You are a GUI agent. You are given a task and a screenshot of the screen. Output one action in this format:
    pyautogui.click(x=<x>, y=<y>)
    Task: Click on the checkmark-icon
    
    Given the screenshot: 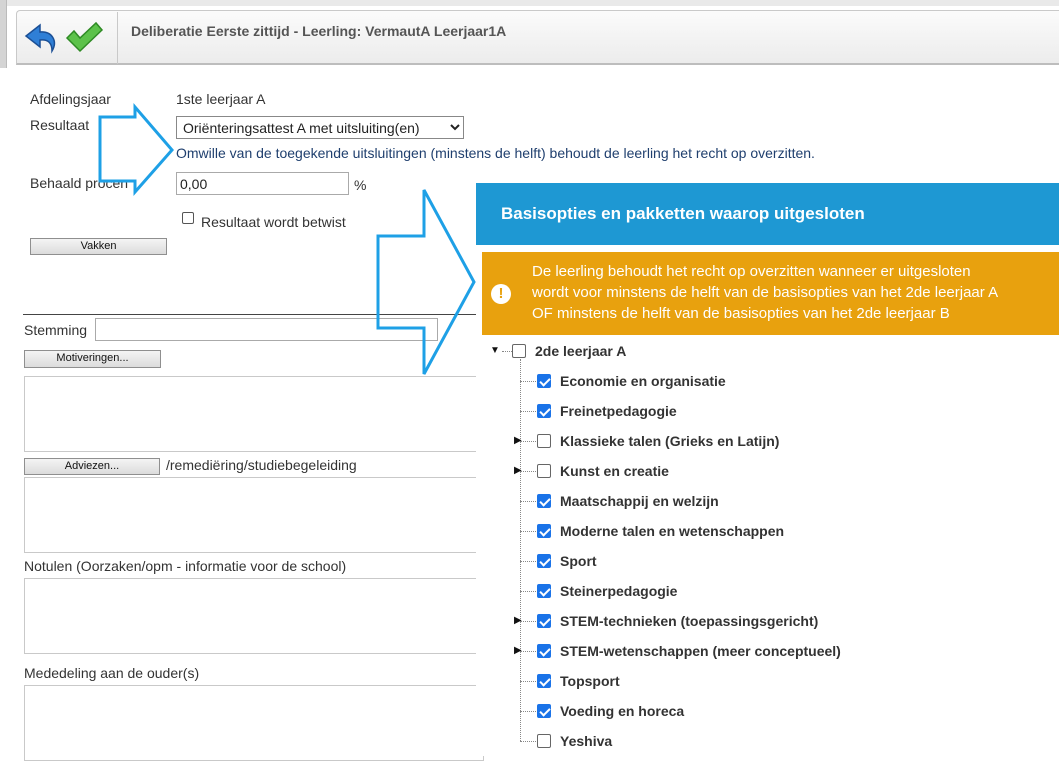 What is the action you would take?
    pyautogui.click(x=84, y=38)
    